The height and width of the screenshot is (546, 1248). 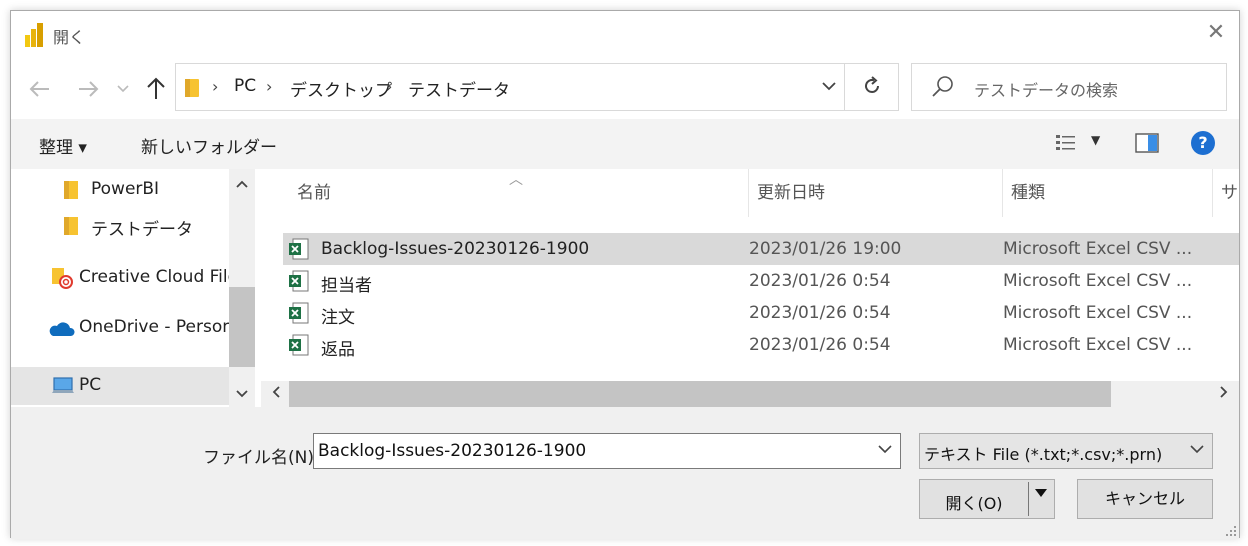 What do you see at coordinates (459, 88) in the screenshot?
I see `breadcrumb-testdata: テストデータ` at bounding box center [459, 88].